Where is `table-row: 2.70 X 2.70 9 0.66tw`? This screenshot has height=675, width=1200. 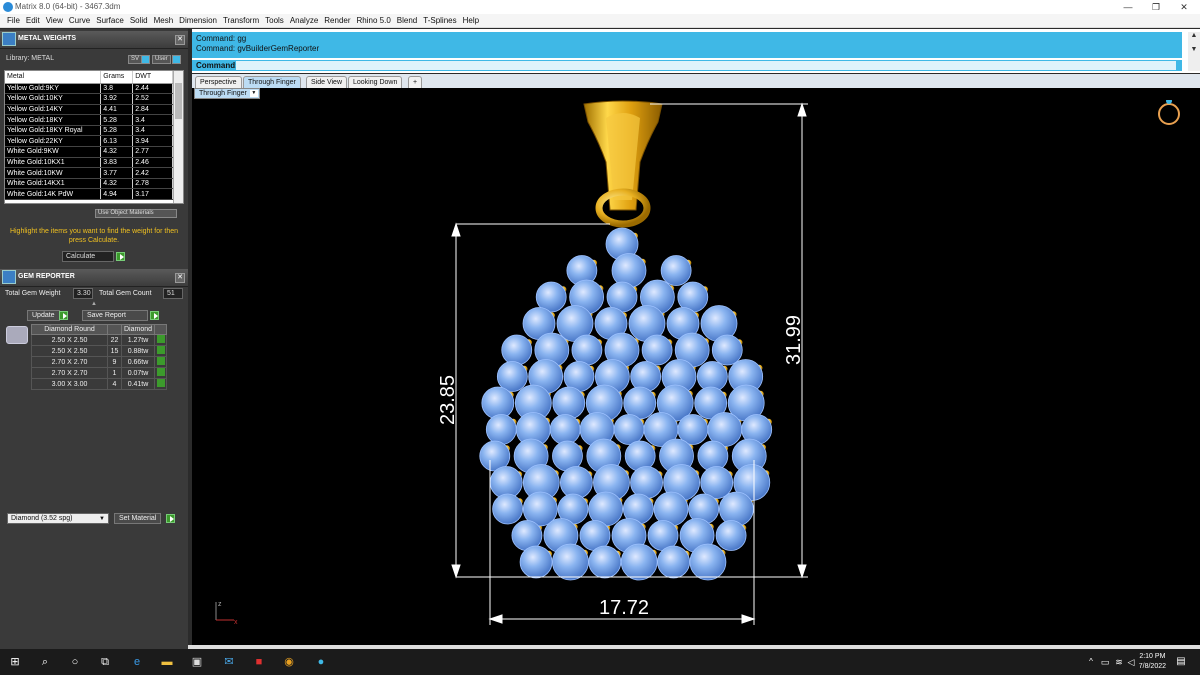
table-row: 2.70 X 2.70 9 0.66tw is located at coordinates (99, 362).